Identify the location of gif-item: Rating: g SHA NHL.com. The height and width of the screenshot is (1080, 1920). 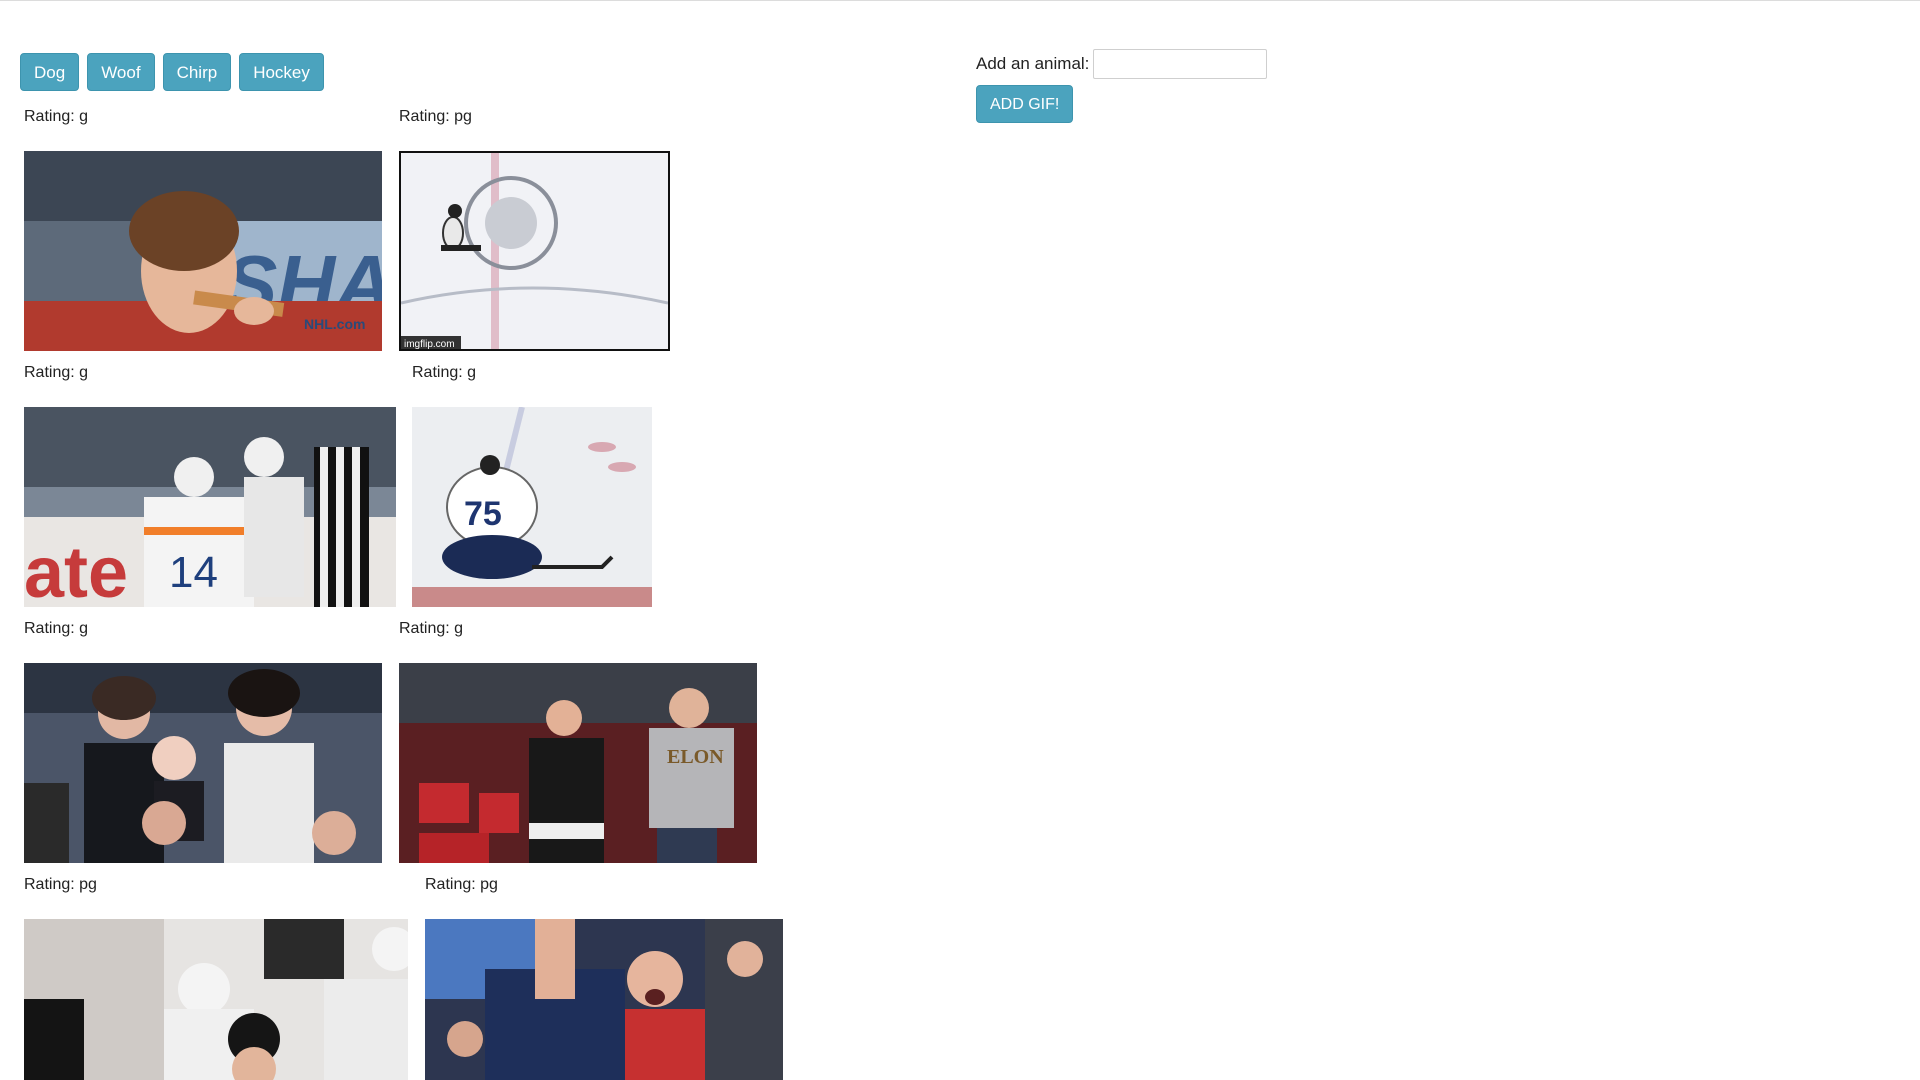
(203, 229).